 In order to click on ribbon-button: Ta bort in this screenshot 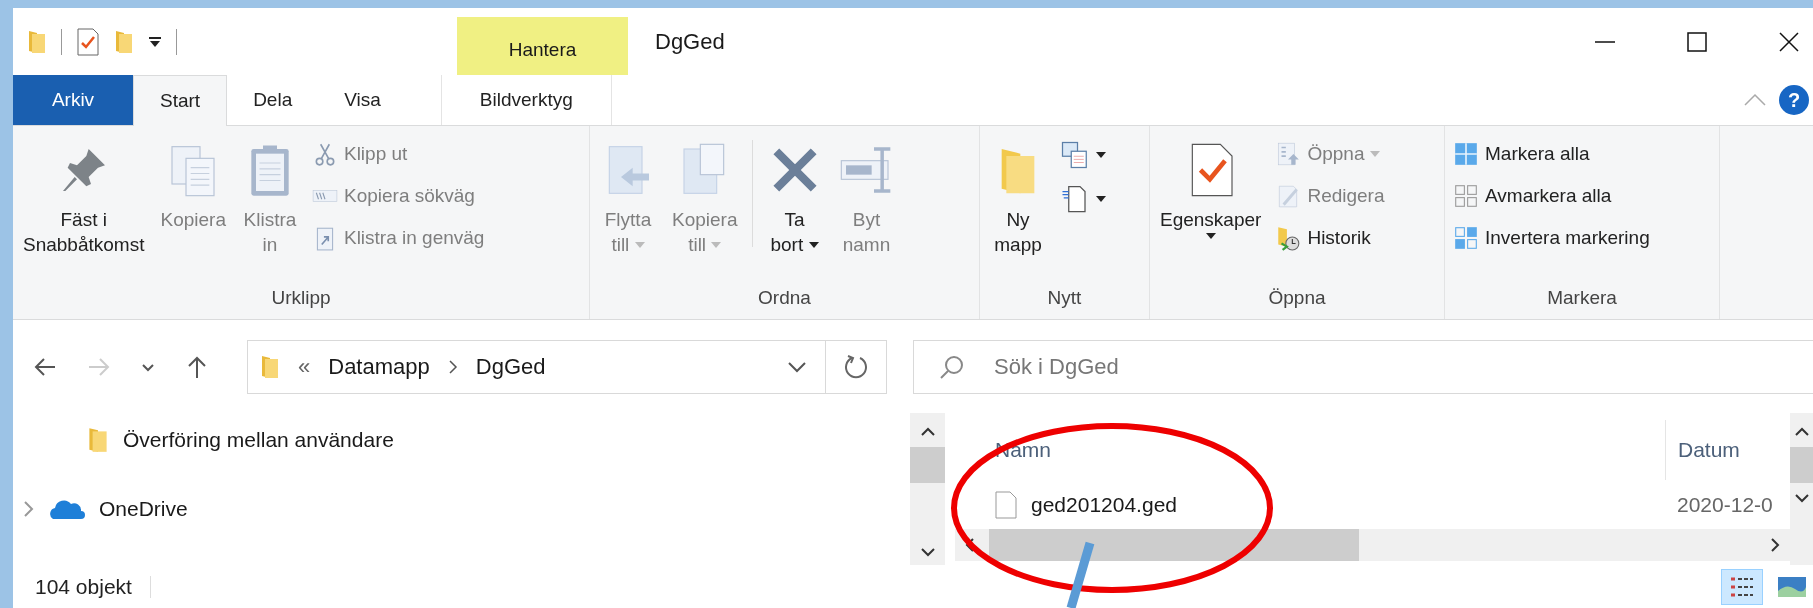, I will do `click(794, 209)`.